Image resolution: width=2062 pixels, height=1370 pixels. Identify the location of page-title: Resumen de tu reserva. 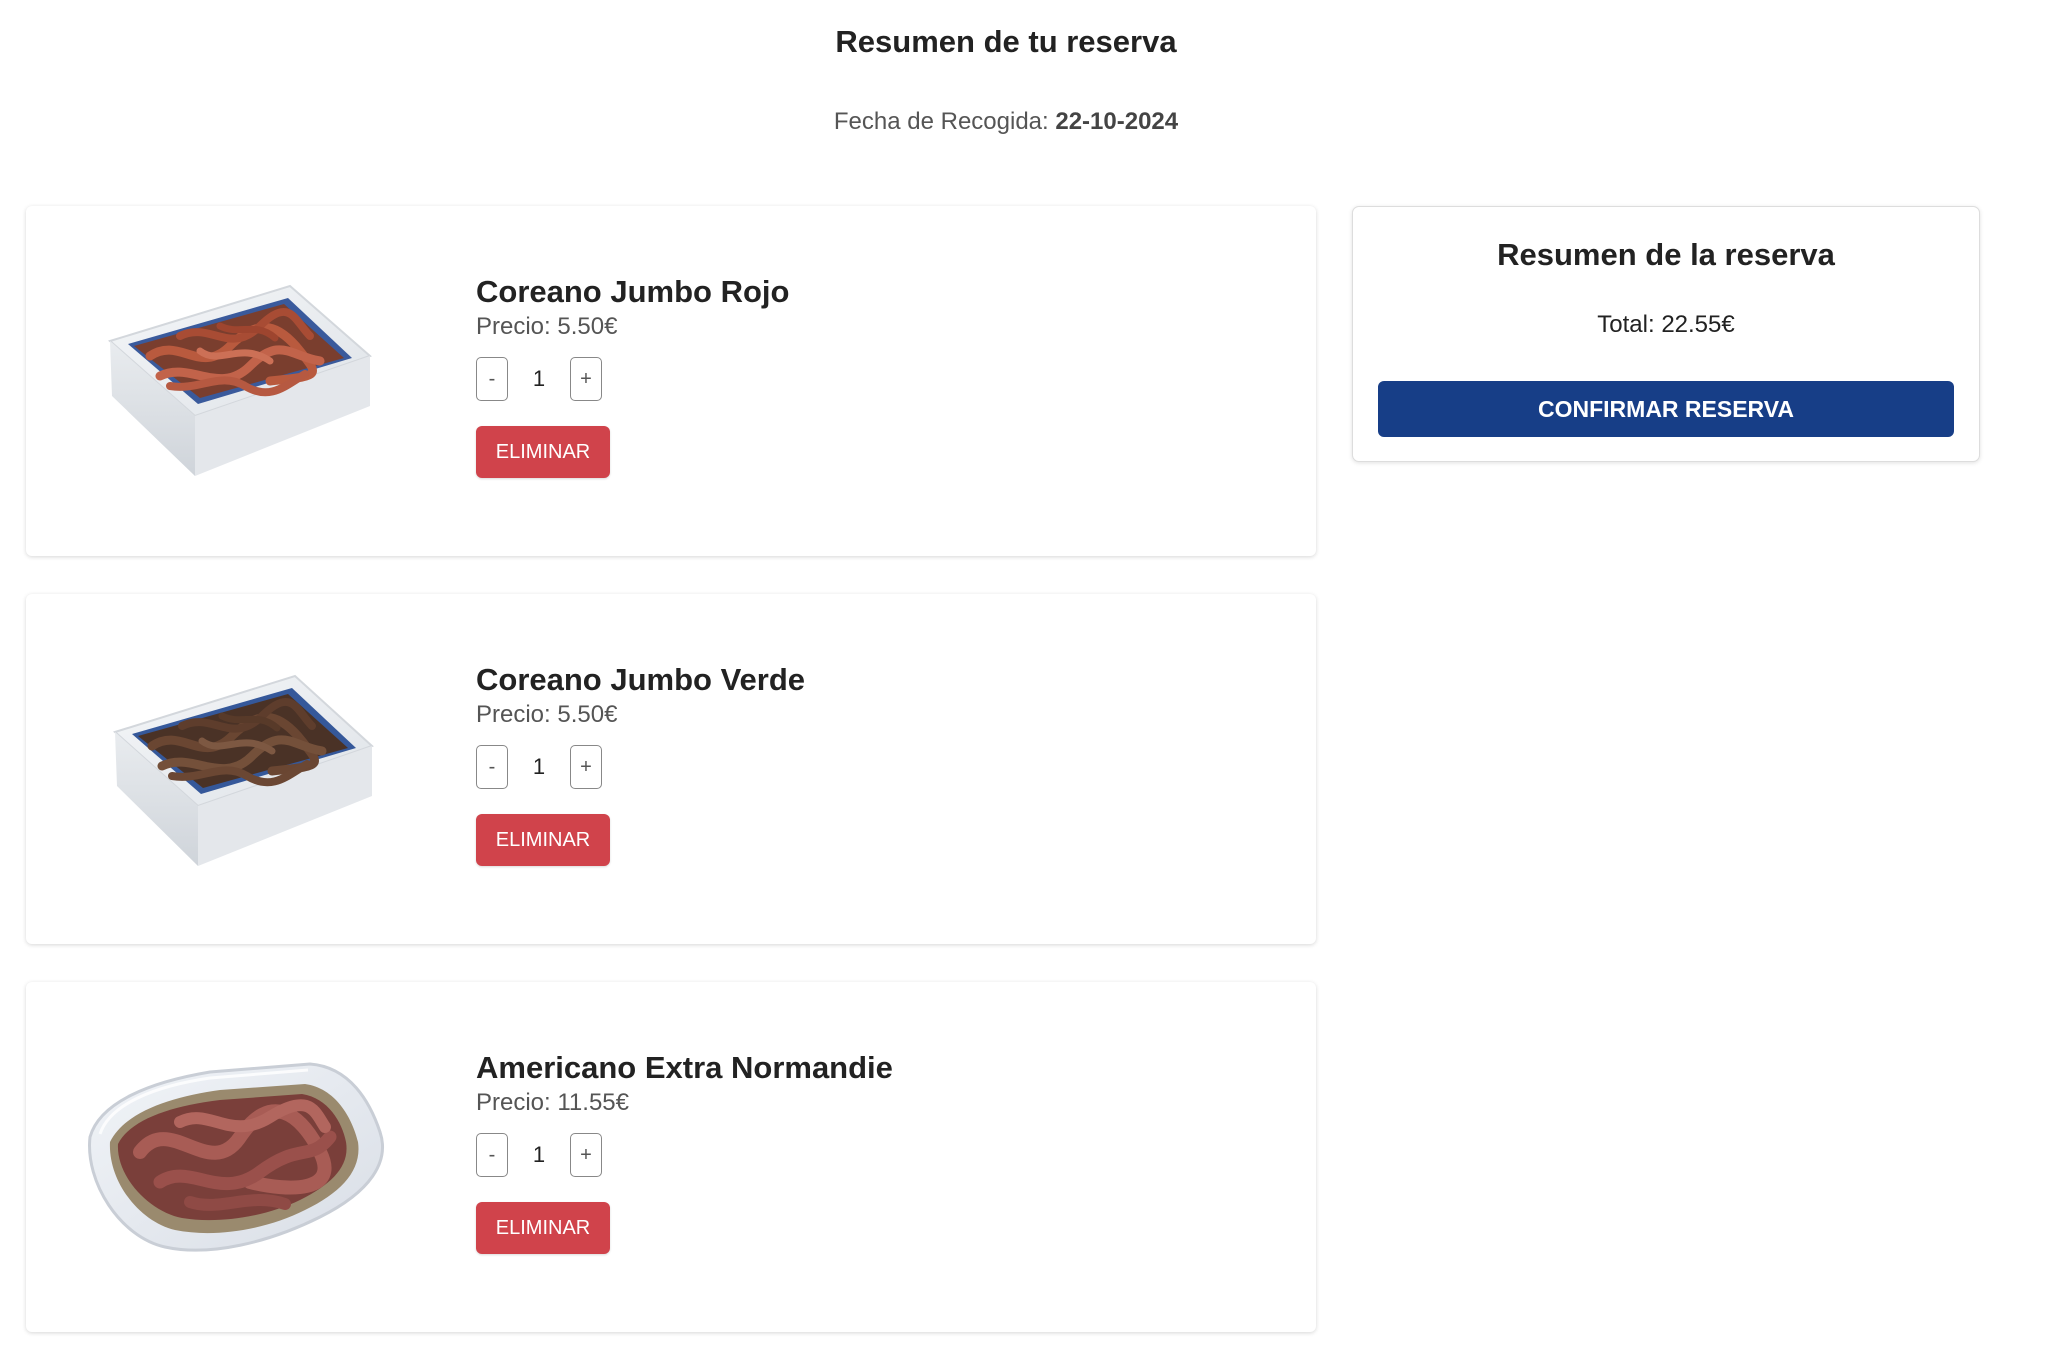
(1006, 41).